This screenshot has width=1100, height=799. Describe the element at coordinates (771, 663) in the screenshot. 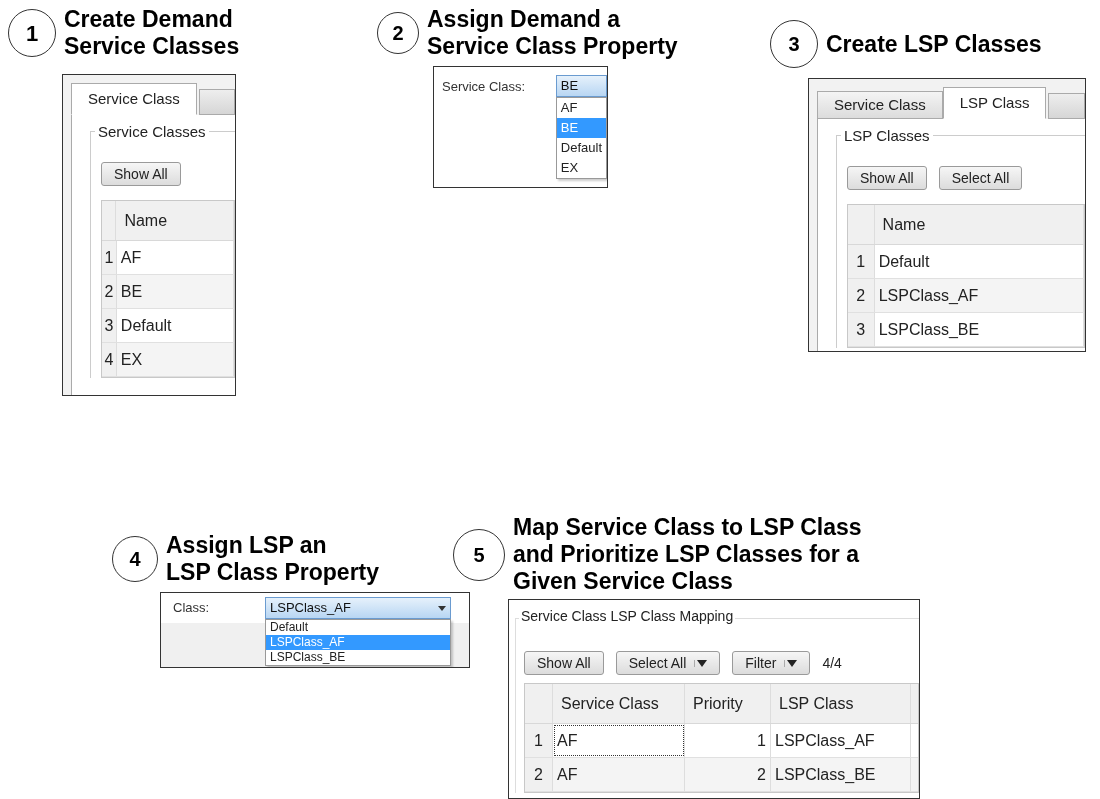

I see `split-button: Filter` at that location.